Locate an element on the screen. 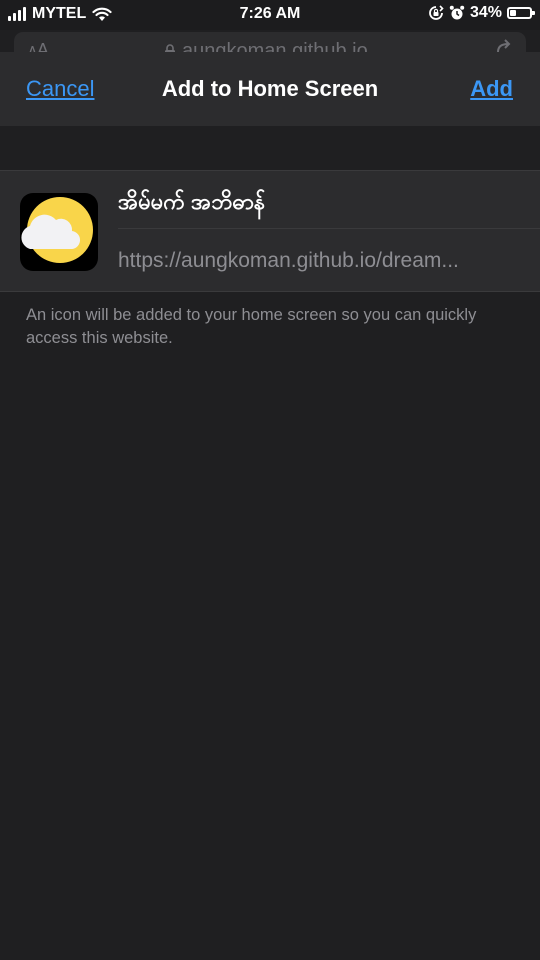  navigation-bar: Cancel Add to Home Screen Add is located at coordinates (270, 89).